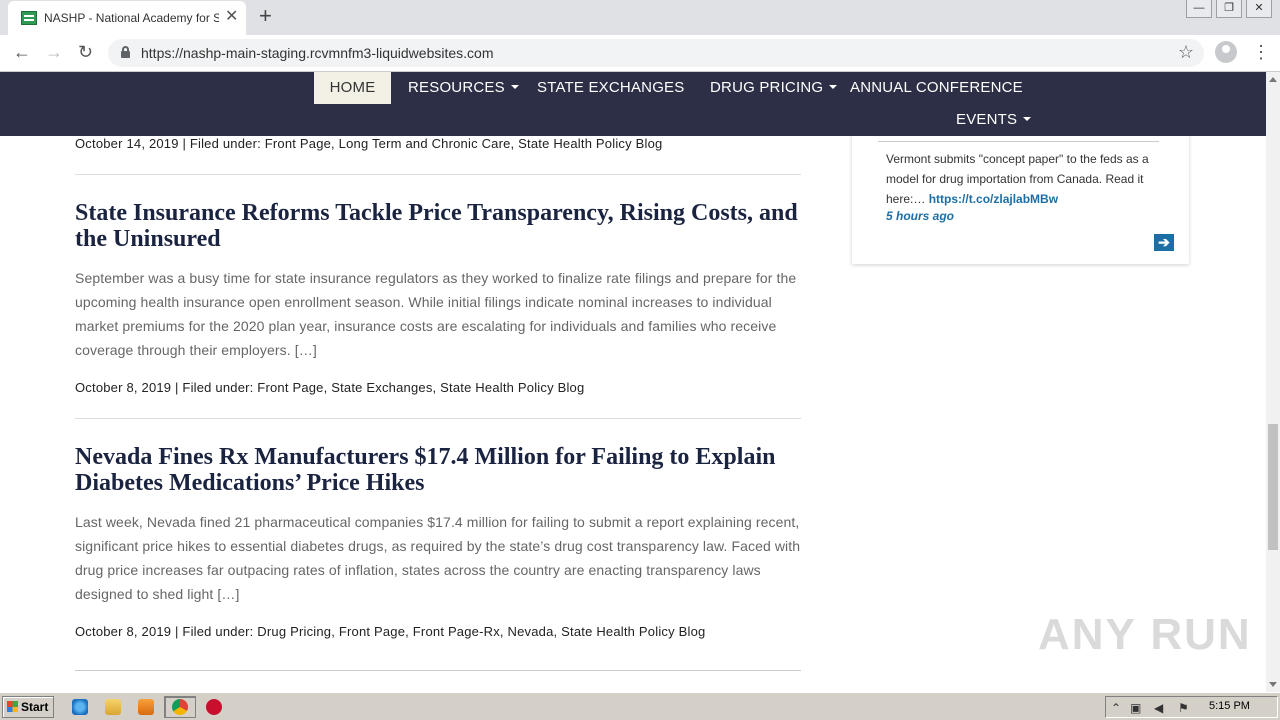 The image size is (1280, 720). I want to click on nav-events: EVENTS, so click(994, 119).